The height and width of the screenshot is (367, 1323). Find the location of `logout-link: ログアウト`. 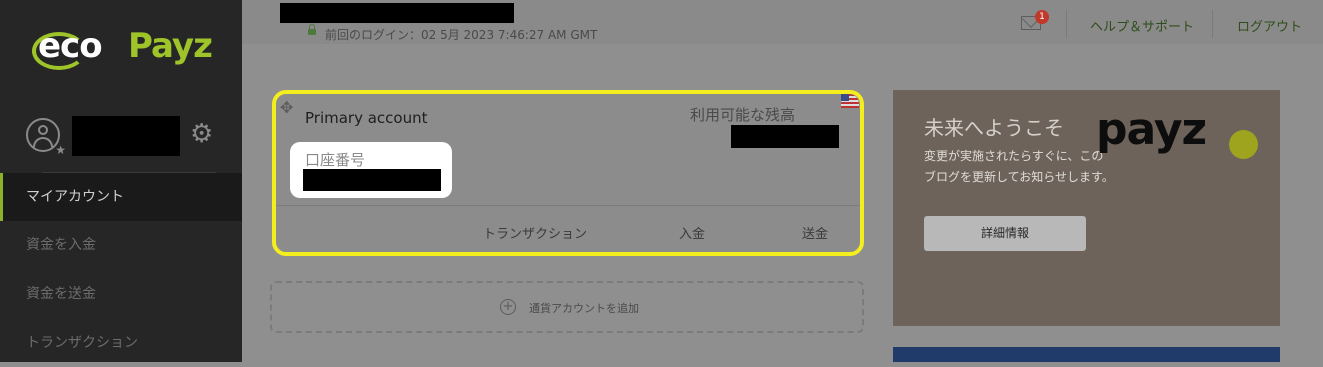

logout-link: ログアウト is located at coordinates (1269, 25).